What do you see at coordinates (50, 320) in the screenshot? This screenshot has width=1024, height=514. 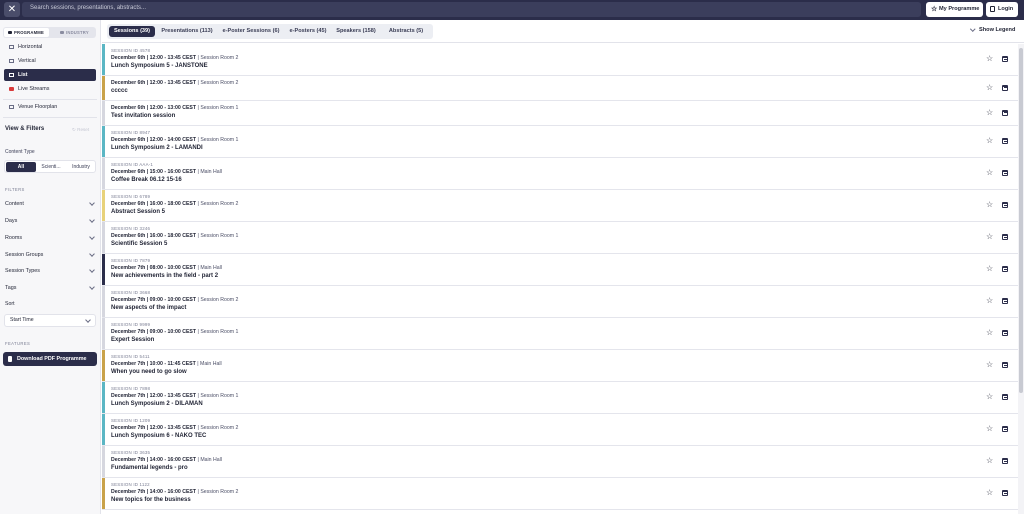 I see `sort-select: Start Time` at bounding box center [50, 320].